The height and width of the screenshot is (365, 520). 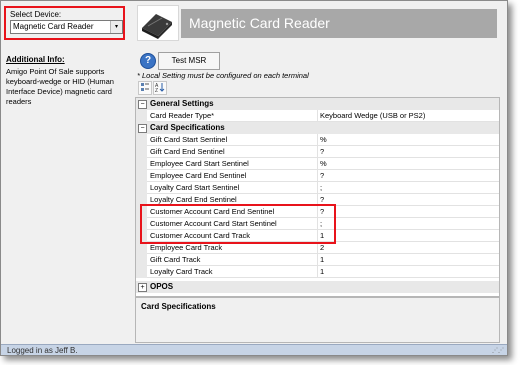 I want to click on status-bar: Logged in as Jeff B. ⋰⋰, so click(x=254, y=349).